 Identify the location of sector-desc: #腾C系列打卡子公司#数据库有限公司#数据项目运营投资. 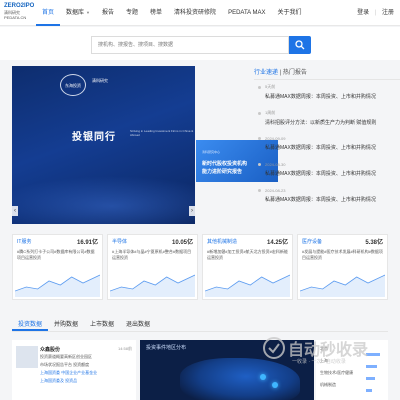
(56, 254).